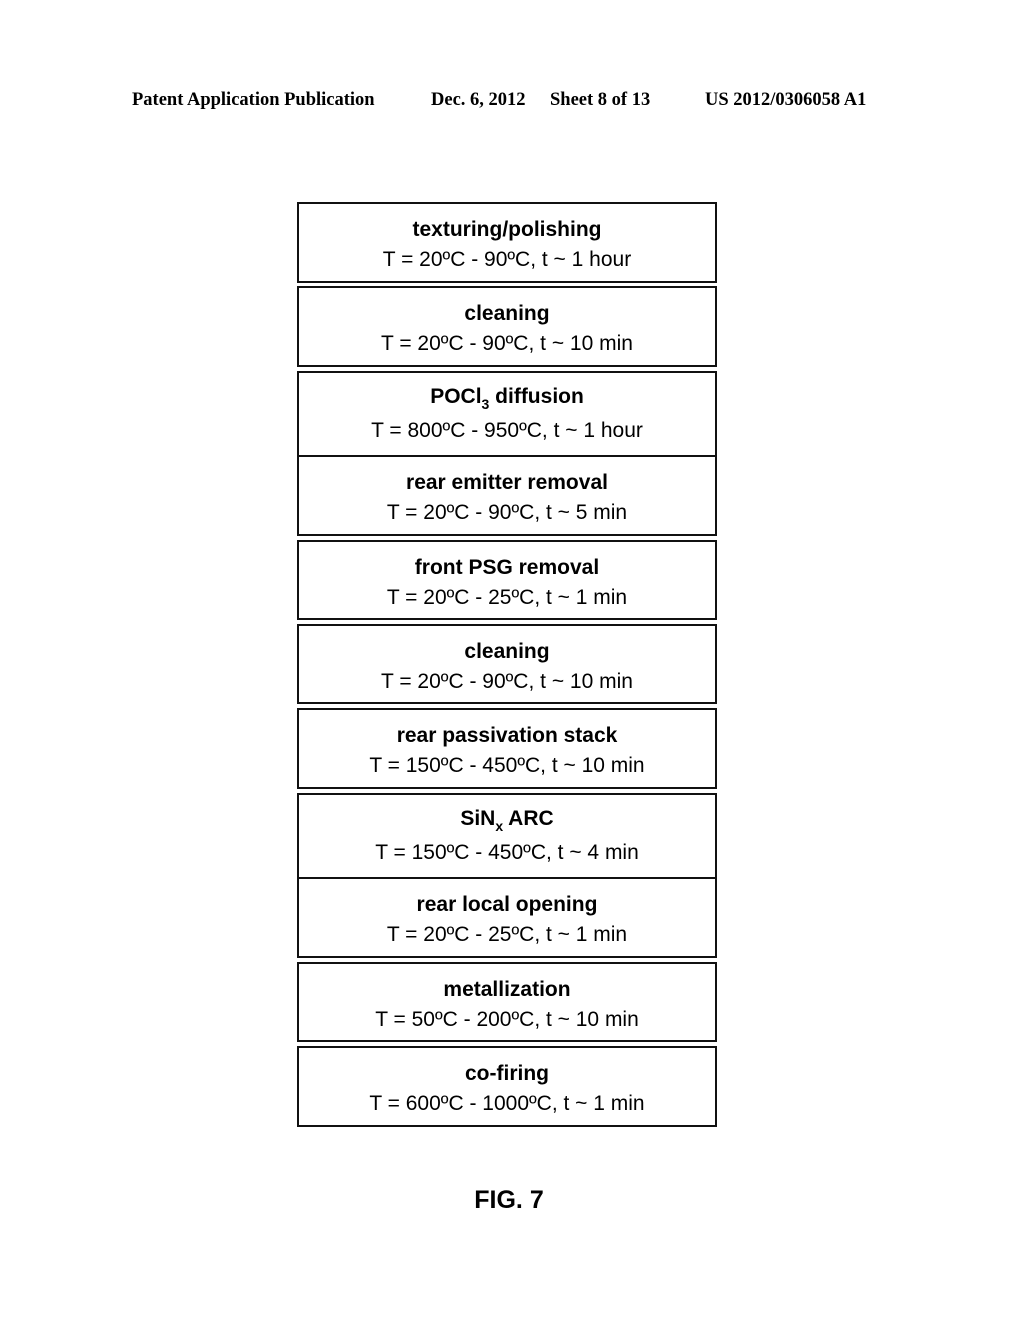  What do you see at coordinates (507, 989) in the screenshot?
I see `step-title: metallization` at bounding box center [507, 989].